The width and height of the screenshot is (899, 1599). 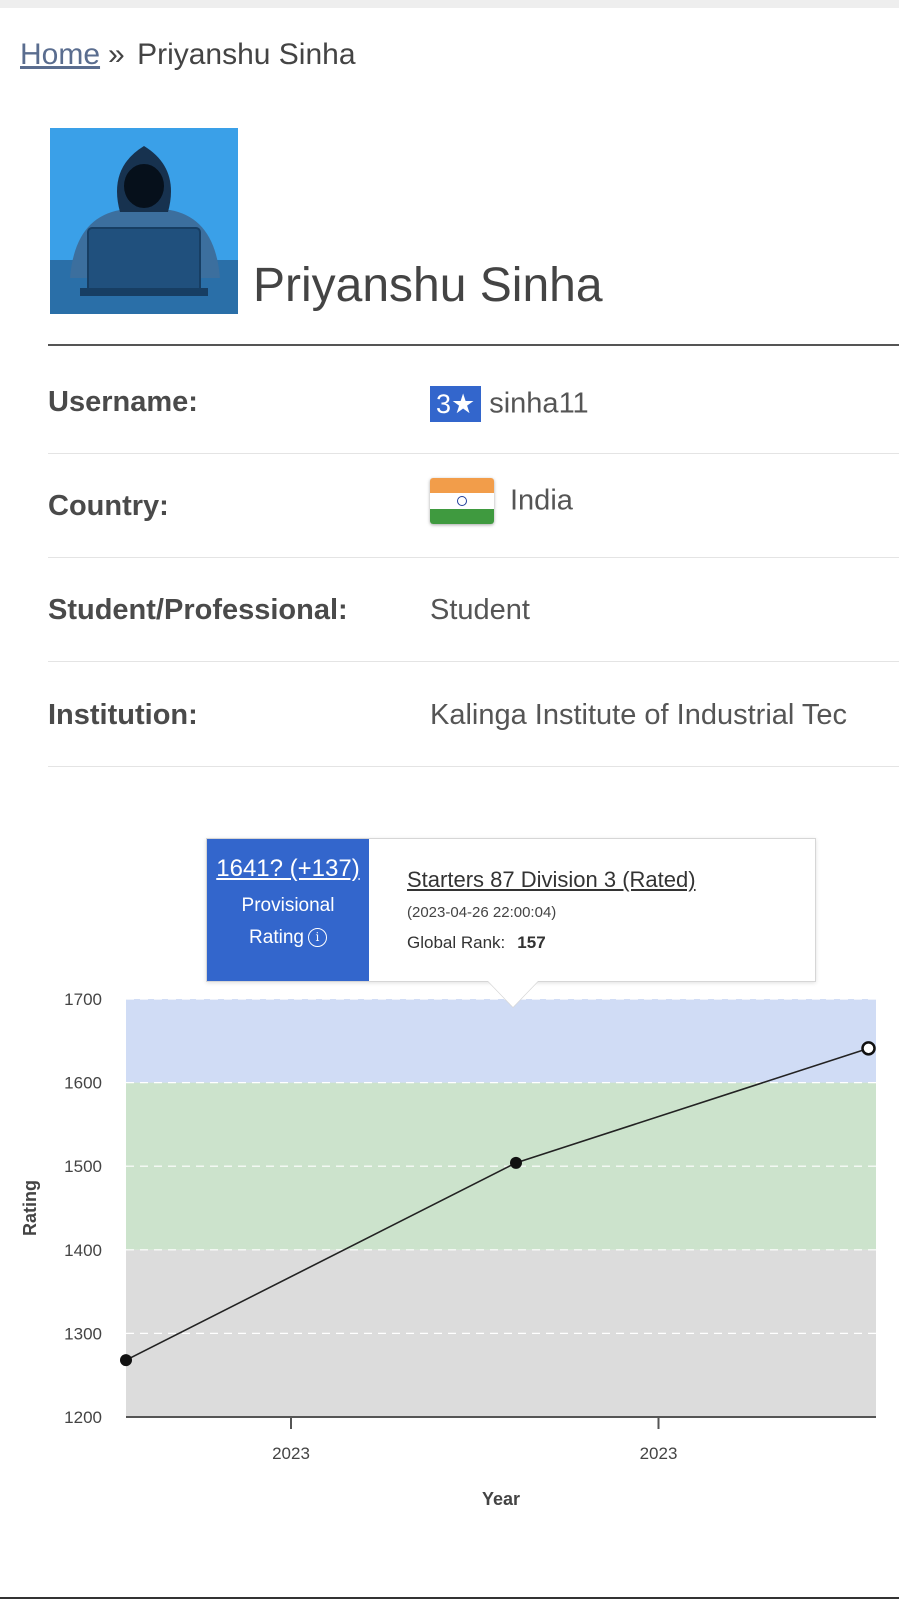 I want to click on y-axis-label: Rating, so click(x=30, y=1208).